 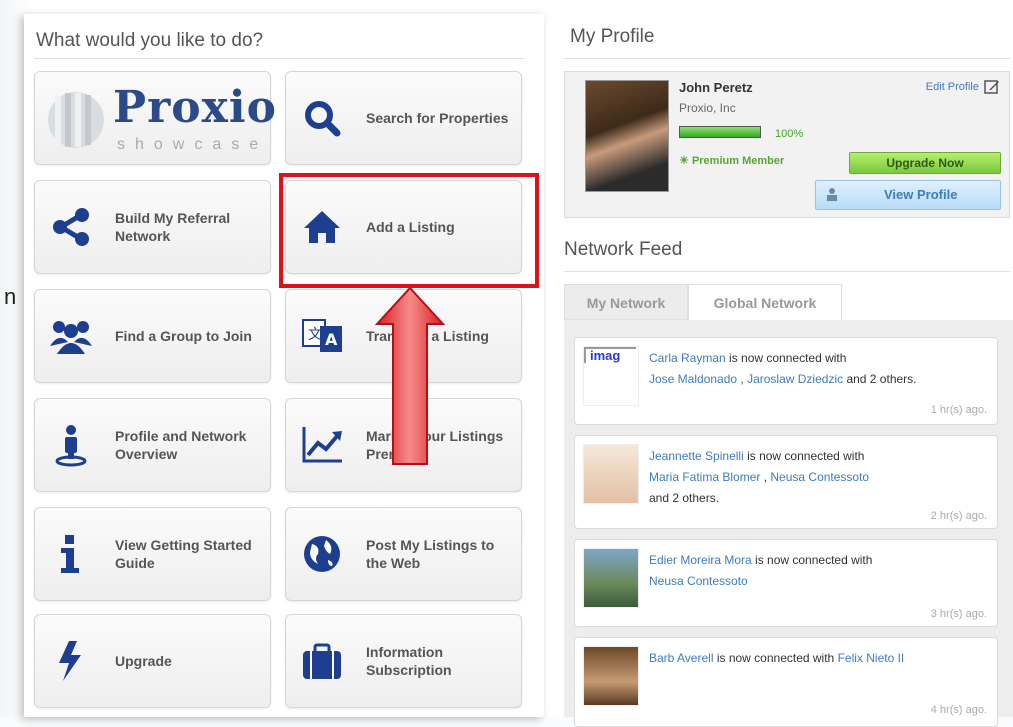 What do you see at coordinates (76, 120) in the screenshot?
I see `globe-logo-icon` at bounding box center [76, 120].